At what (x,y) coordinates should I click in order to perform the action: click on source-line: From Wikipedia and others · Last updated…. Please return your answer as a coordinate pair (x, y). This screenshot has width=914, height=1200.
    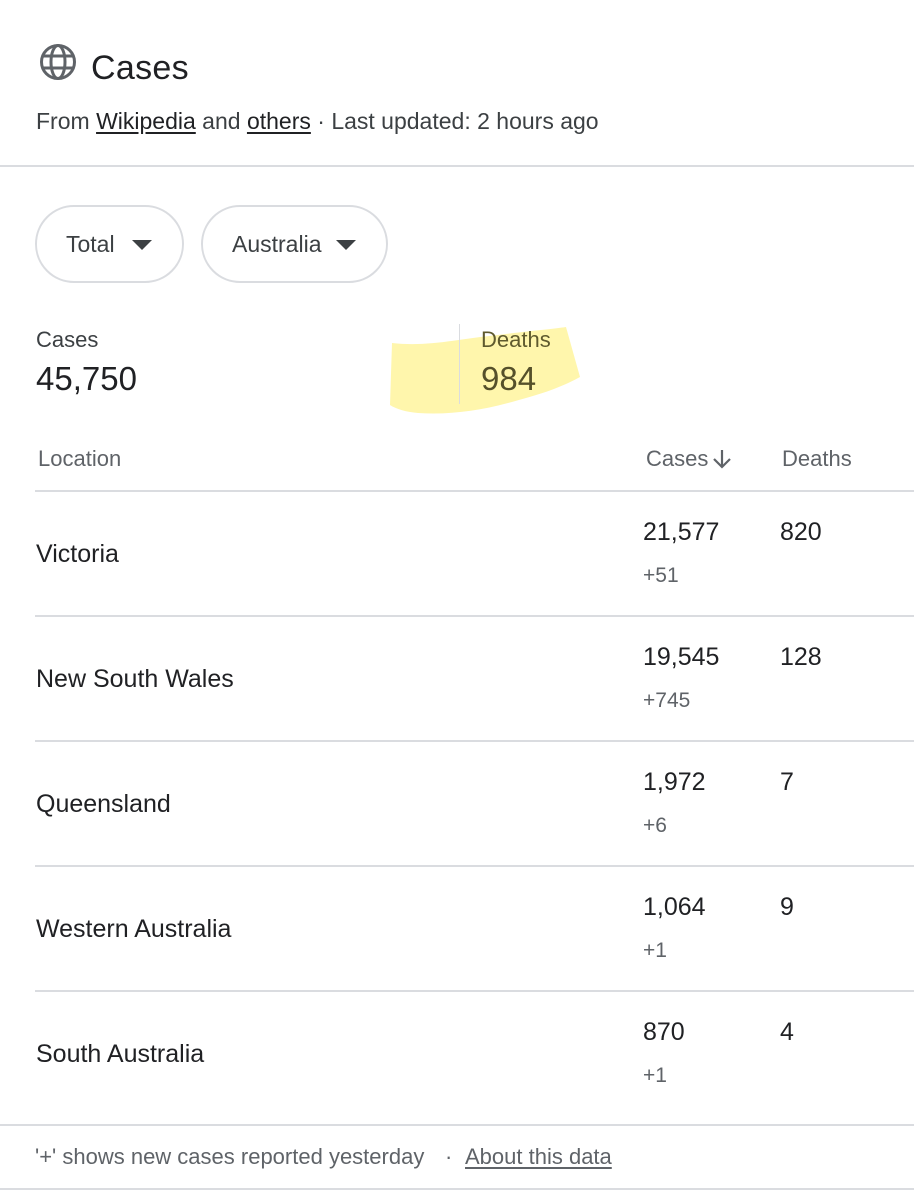
    Looking at the image, I should click on (317, 121).